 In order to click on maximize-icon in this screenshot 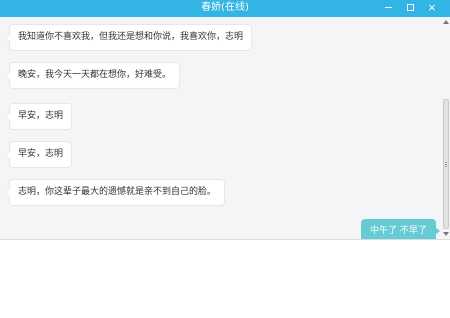, I will do `click(410, 7)`.